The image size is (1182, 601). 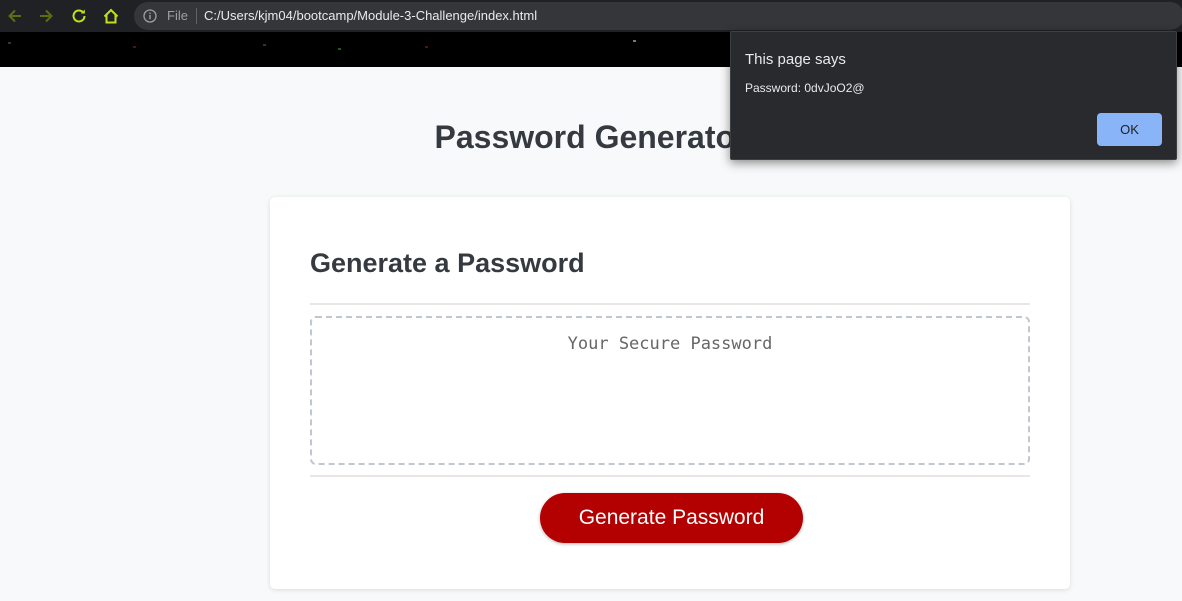 I want to click on home-button, so click(x=111, y=16).